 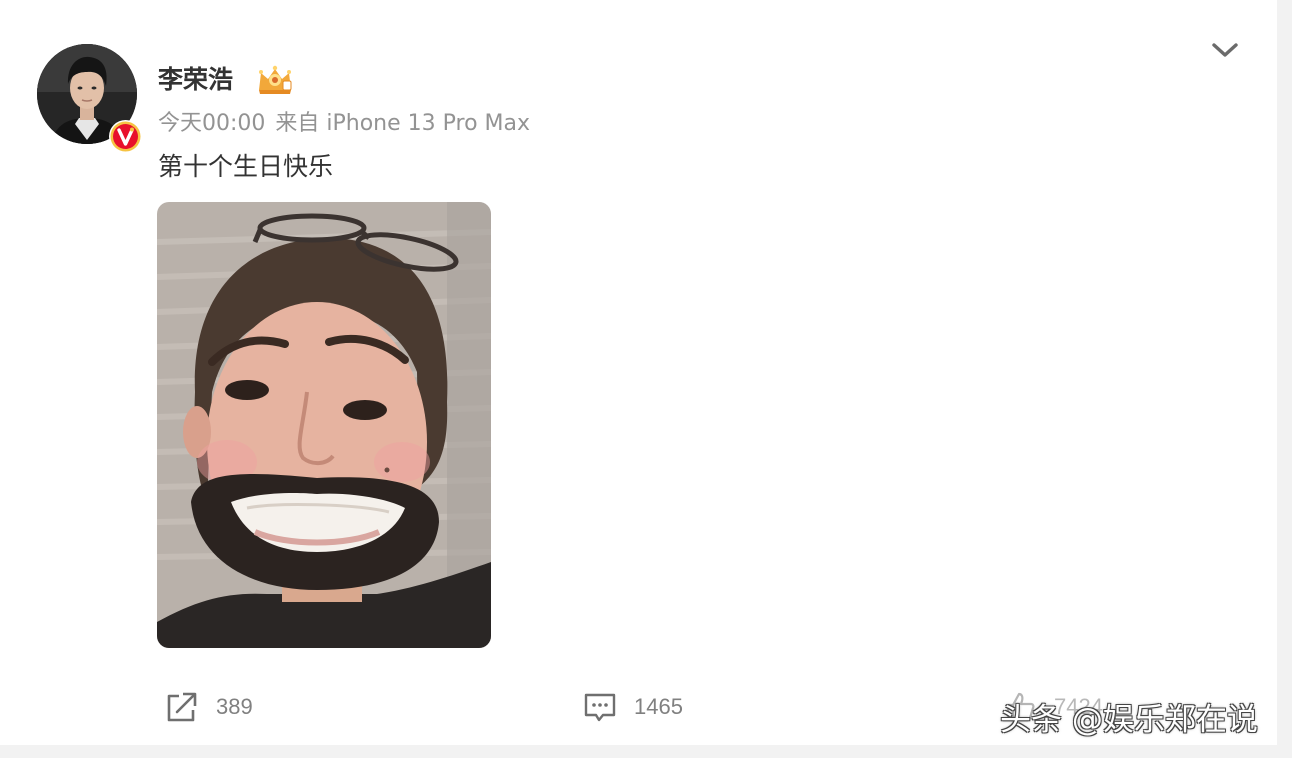 What do you see at coordinates (658, 706) in the screenshot?
I see `comment-count: 1465` at bounding box center [658, 706].